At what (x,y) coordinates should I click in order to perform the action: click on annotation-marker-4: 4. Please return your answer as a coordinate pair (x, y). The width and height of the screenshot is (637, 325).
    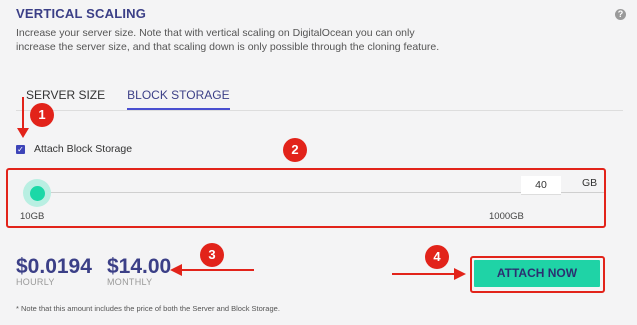
    Looking at the image, I should click on (437, 257).